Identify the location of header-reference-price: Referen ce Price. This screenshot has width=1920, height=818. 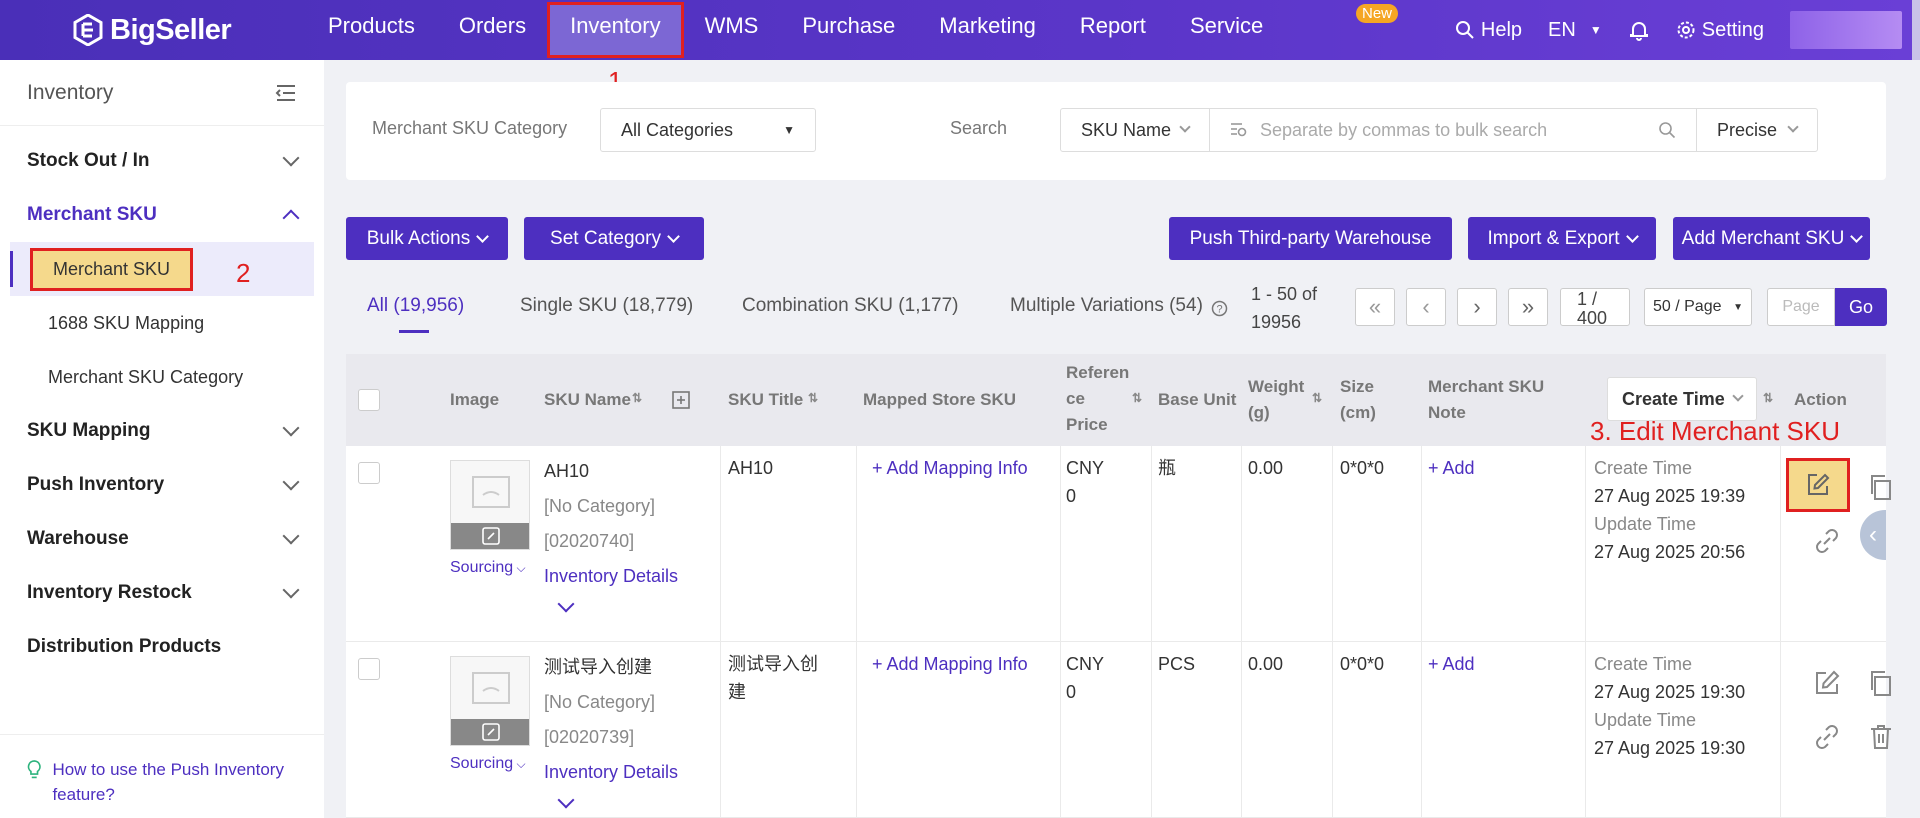
(1097, 399).